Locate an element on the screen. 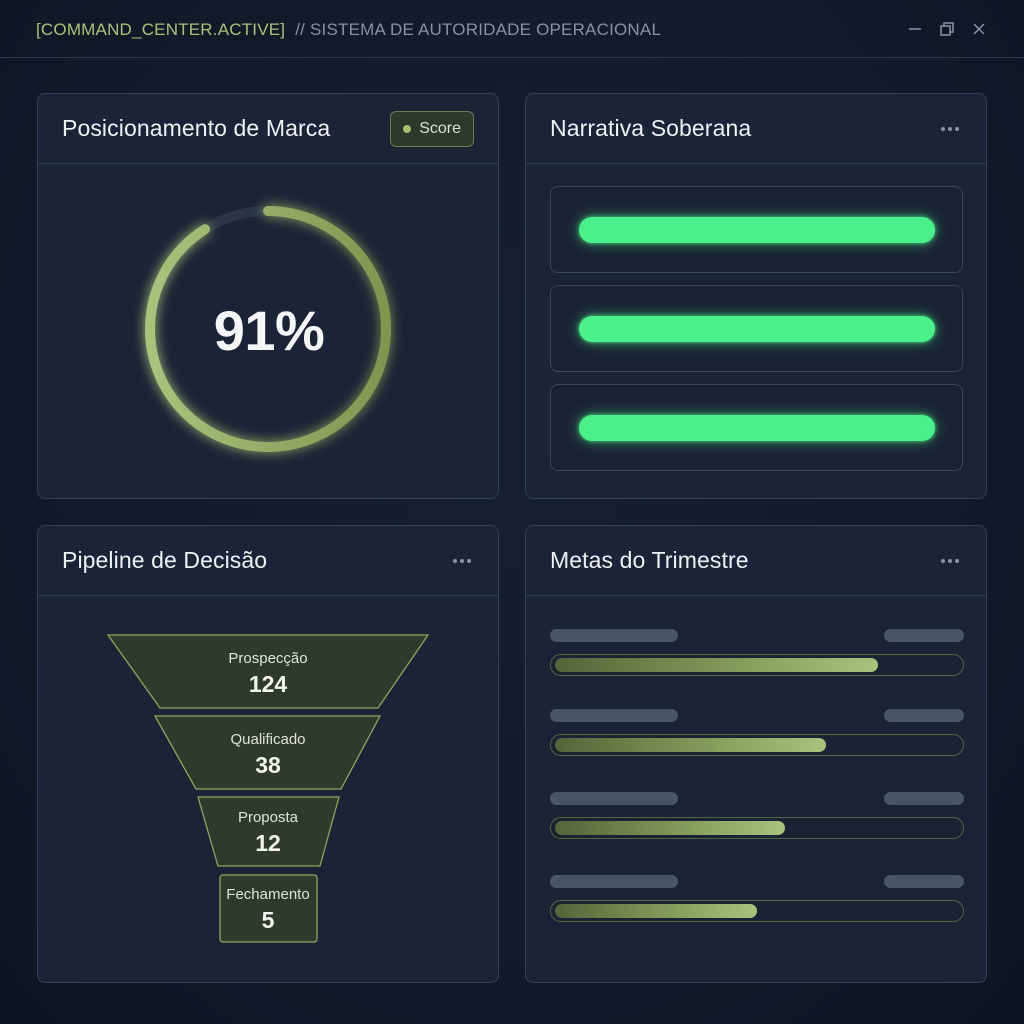 The width and height of the screenshot is (1024, 1024). status-tag: [COMMAND_CENTER.ACTIVE] is located at coordinates (161, 29).